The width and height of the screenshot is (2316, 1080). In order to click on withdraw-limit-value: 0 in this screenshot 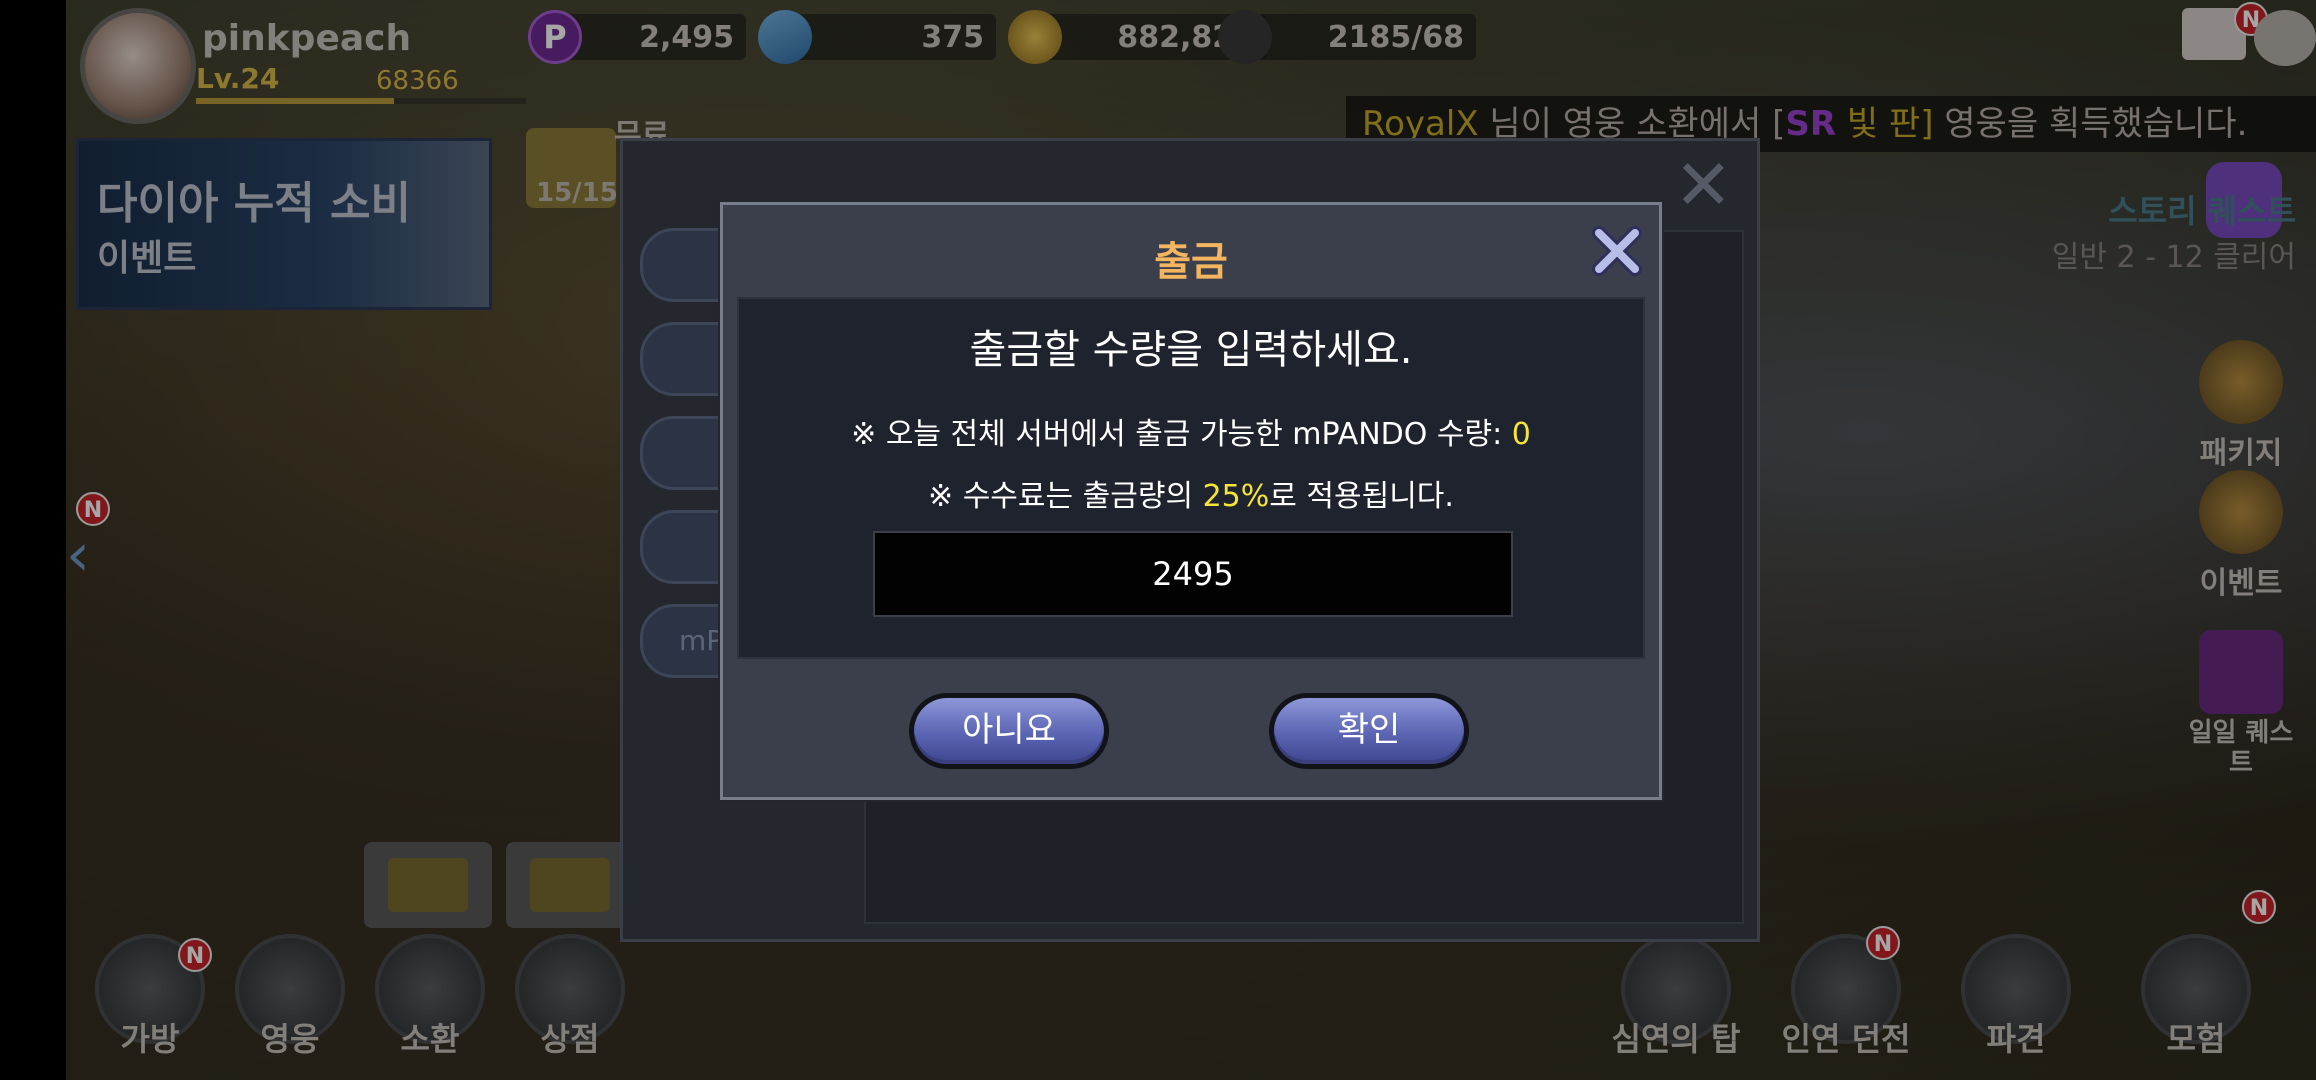, I will do `click(1521, 434)`.